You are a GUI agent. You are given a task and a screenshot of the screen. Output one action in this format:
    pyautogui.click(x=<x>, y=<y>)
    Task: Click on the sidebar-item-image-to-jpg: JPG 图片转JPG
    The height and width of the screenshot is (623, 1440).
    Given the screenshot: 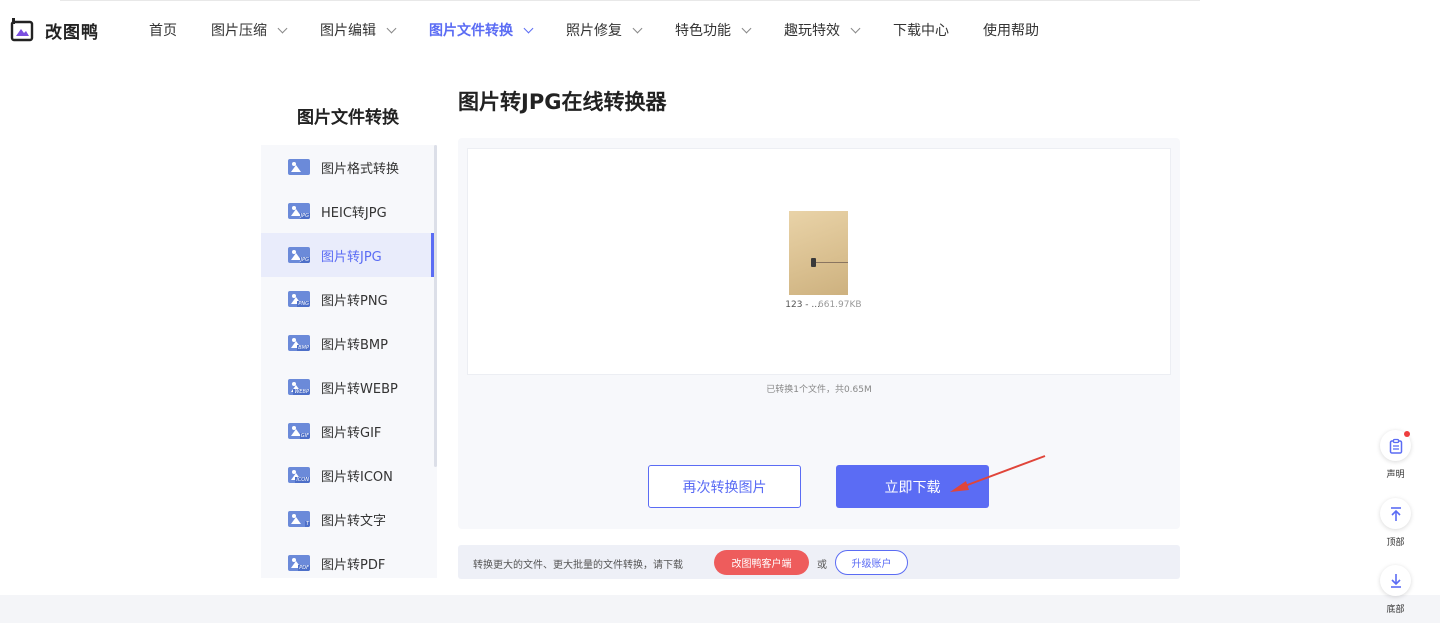 What is the action you would take?
    pyautogui.click(x=347, y=255)
    